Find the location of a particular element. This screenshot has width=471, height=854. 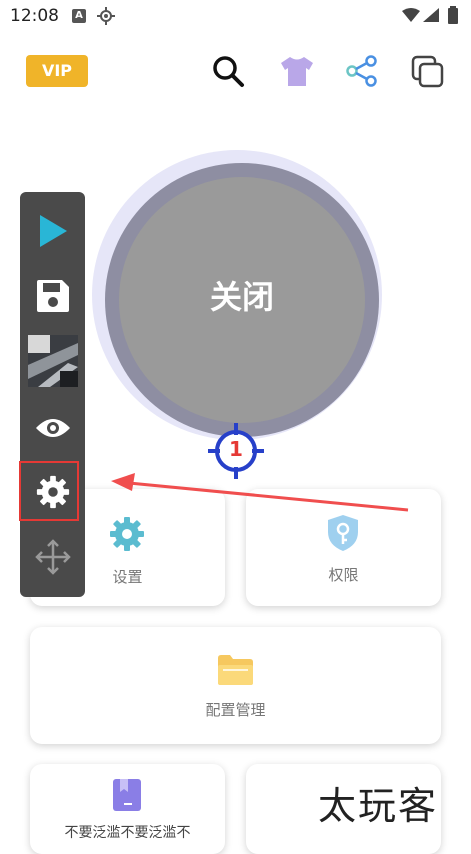

shield-key-icon is located at coordinates (343, 533).